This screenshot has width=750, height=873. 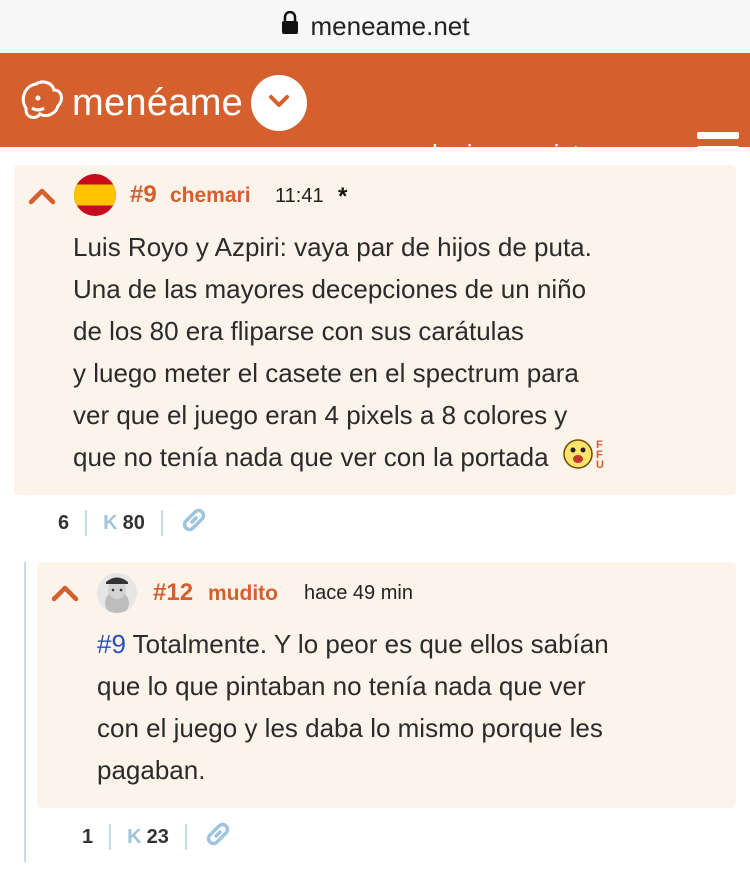 What do you see at coordinates (358, 593) in the screenshot?
I see `comment-time: hace 49 min` at bounding box center [358, 593].